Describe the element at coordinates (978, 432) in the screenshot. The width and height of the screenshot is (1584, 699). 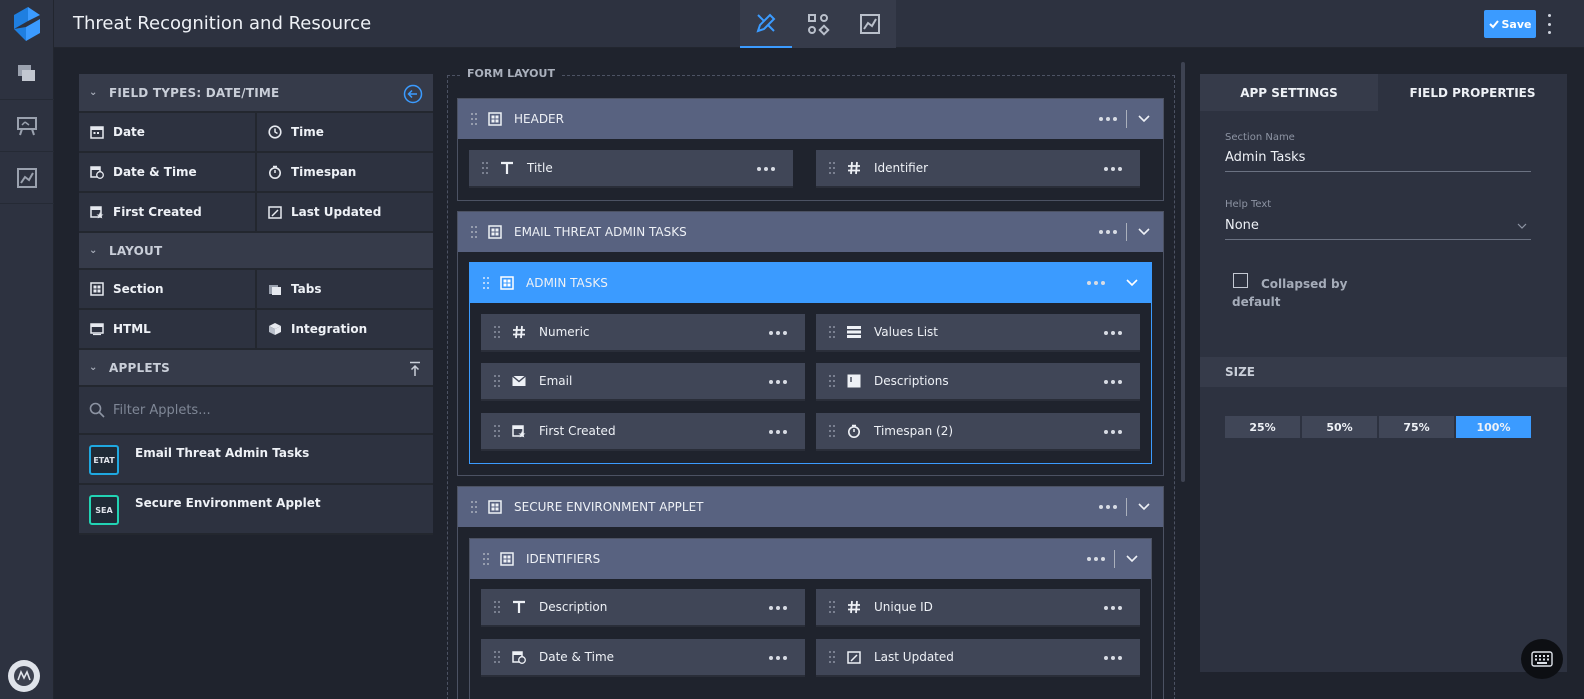
I see `field-timespan-2: Timespan (2)` at that location.